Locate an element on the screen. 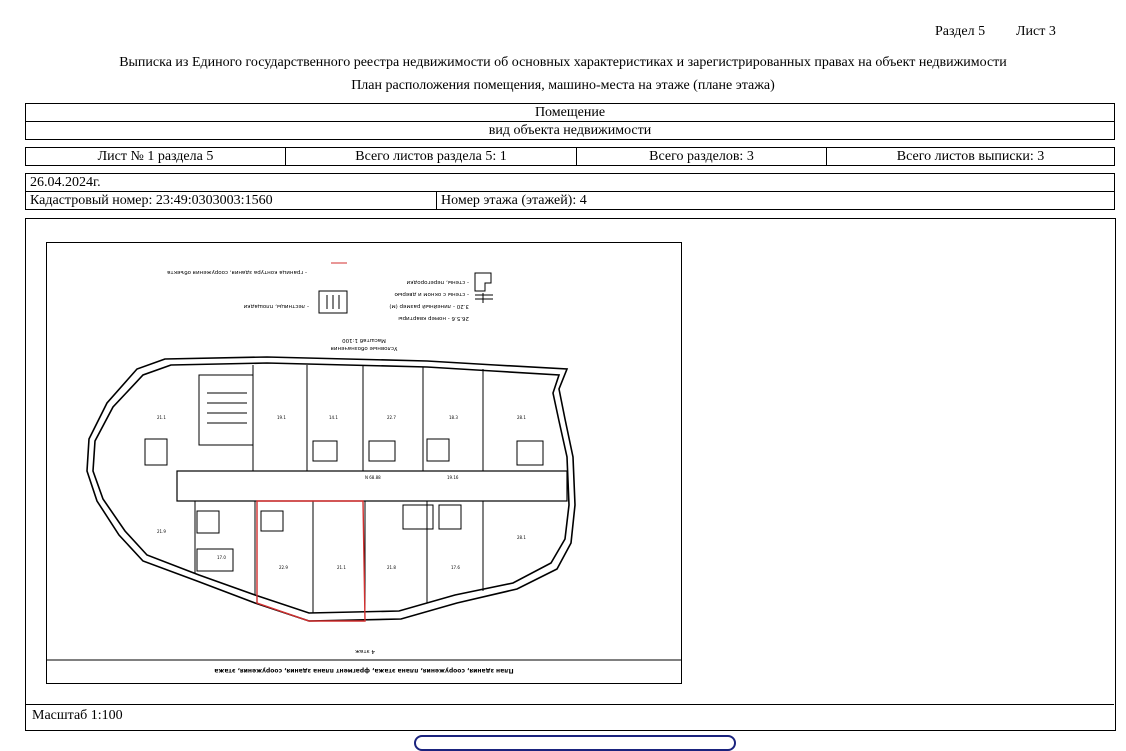 This screenshot has height=751, width=1126. legend-window-icon is located at coordinates (484, 298).